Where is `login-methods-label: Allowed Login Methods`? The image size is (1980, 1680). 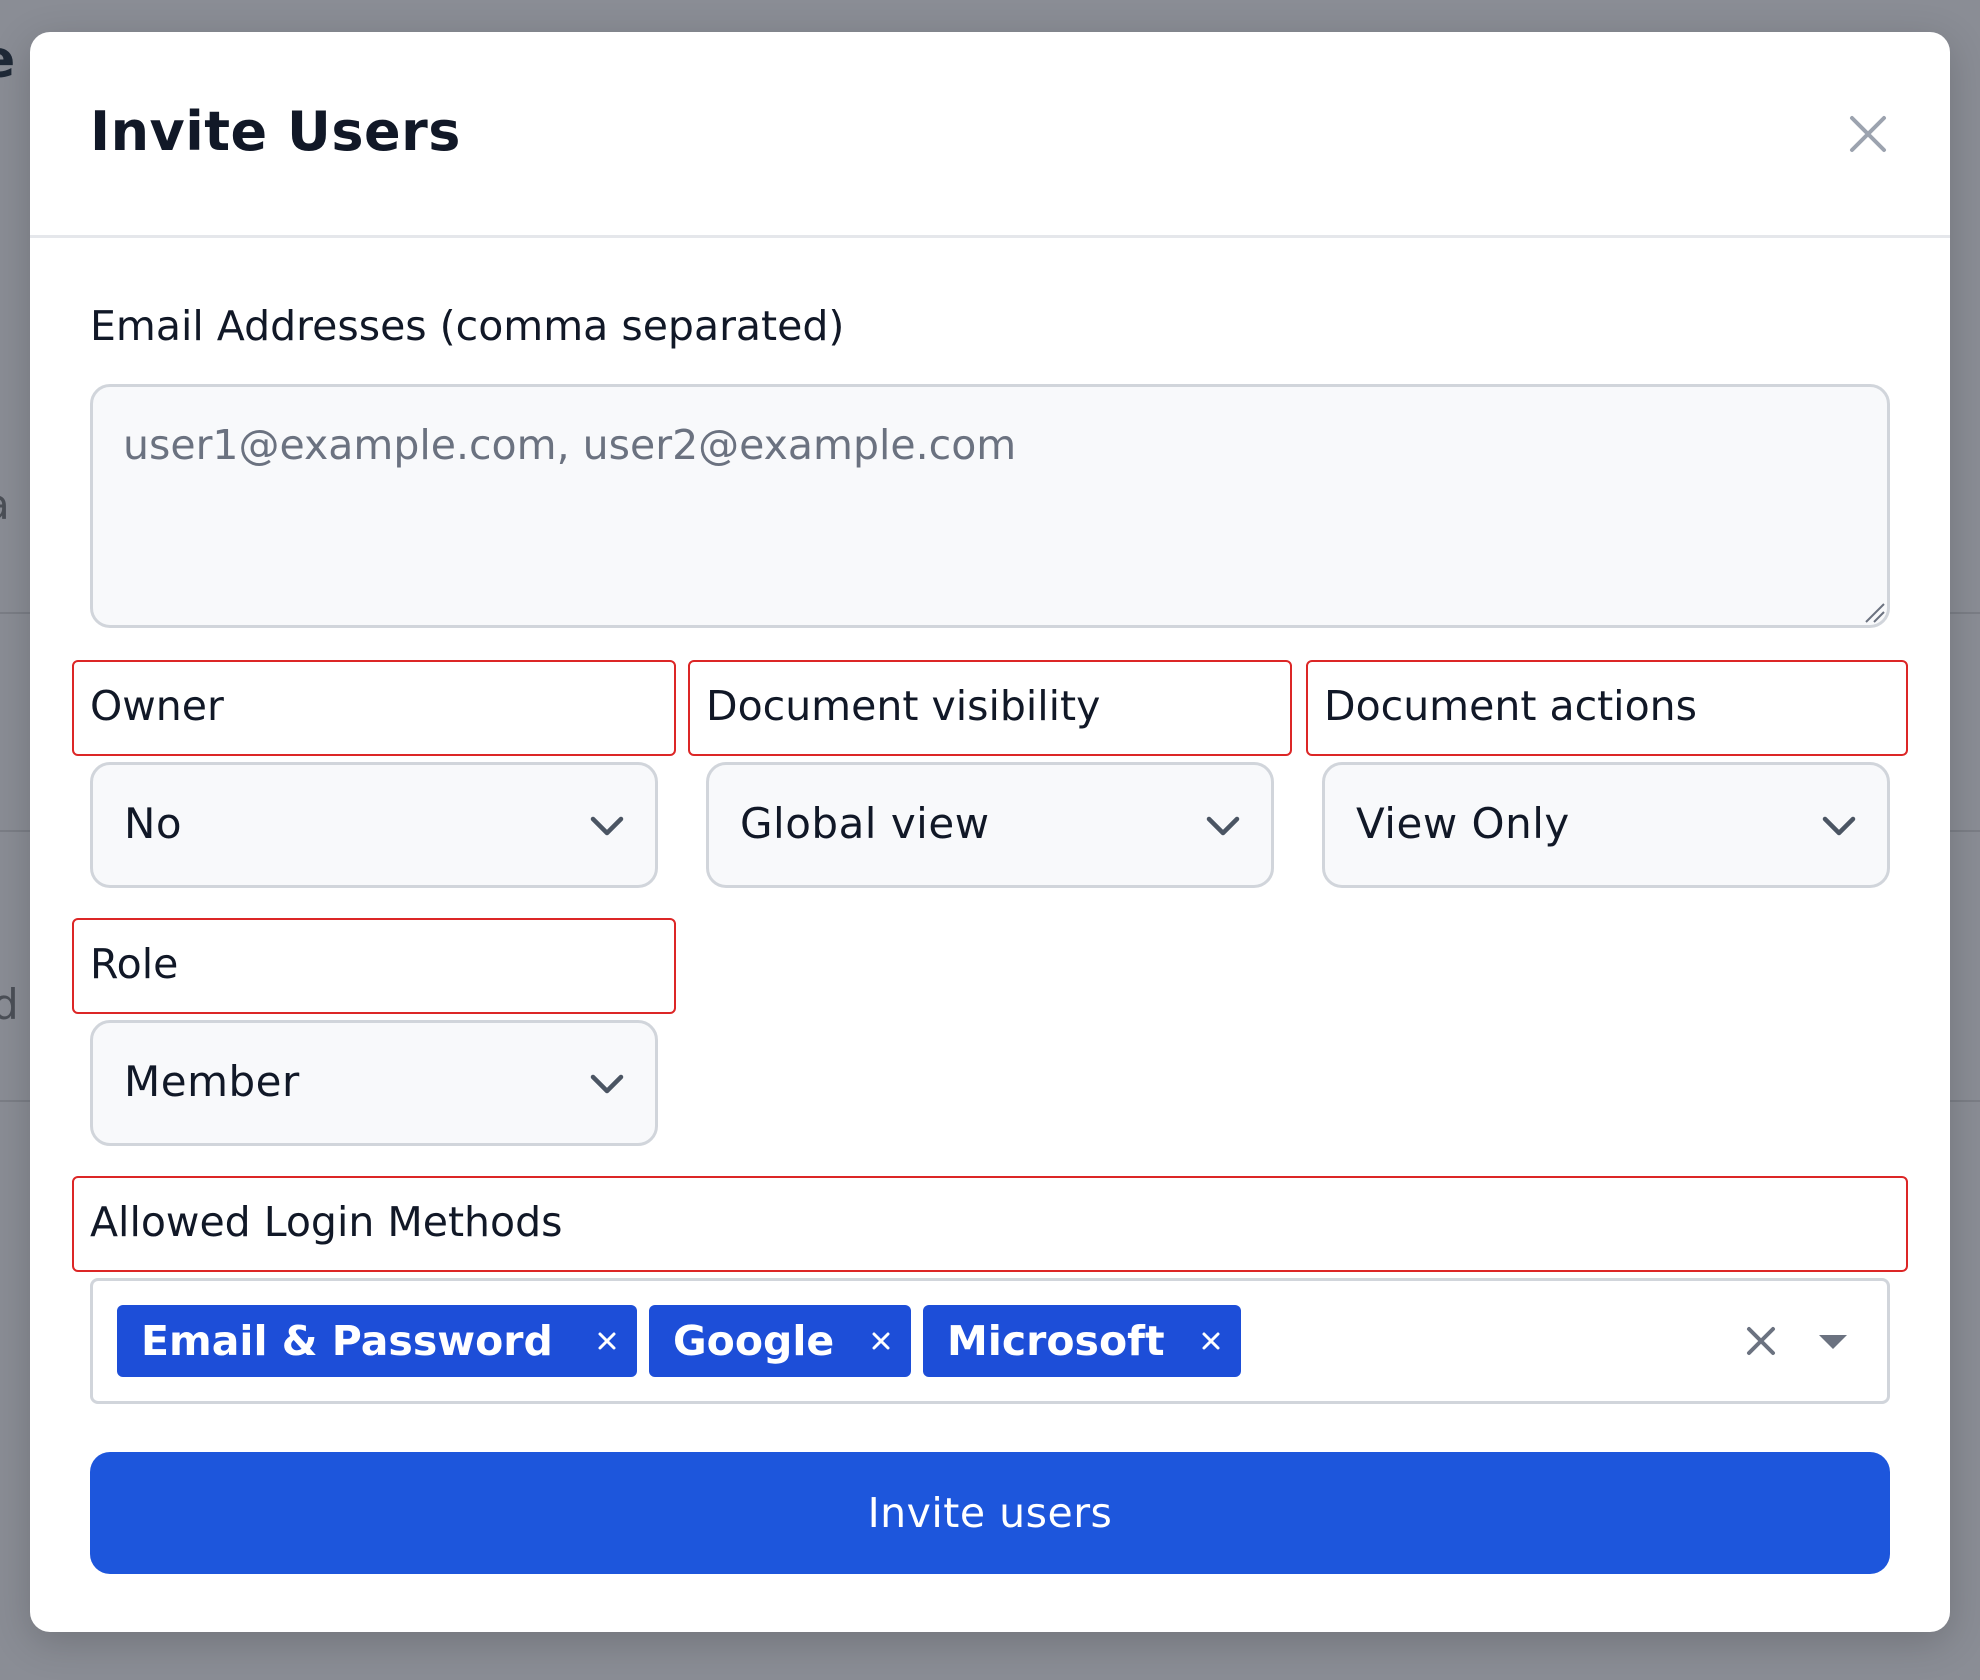
login-methods-label: Allowed Login Methods is located at coordinates (990, 1224).